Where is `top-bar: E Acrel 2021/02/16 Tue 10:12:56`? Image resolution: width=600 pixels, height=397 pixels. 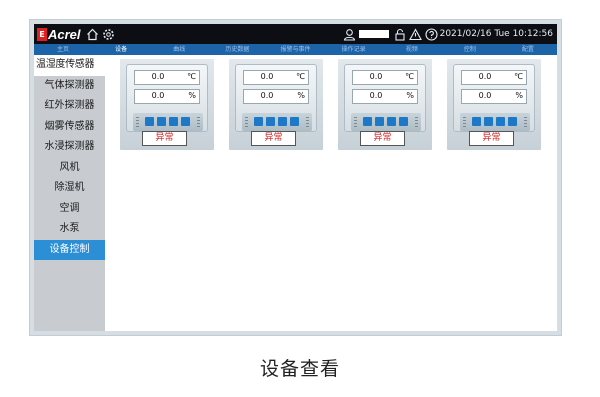 top-bar: E Acrel 2021/02/16 Tue 10:12:56 is located at coordinates (295, 34).